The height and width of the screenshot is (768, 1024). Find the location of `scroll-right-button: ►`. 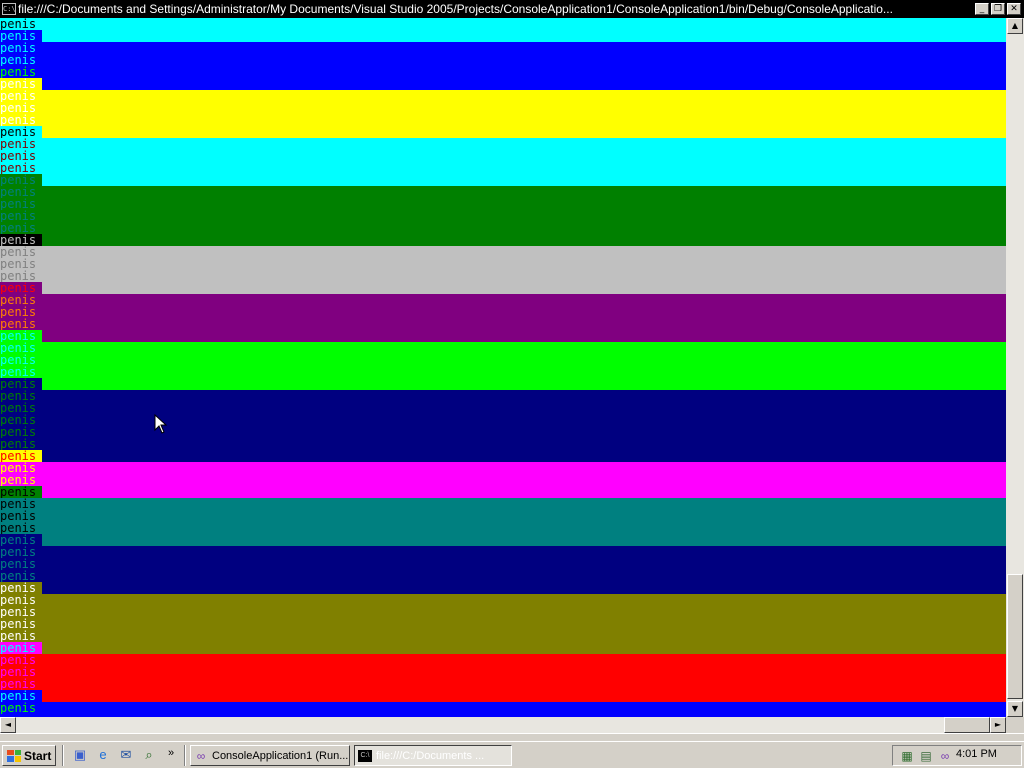

scroll-right-button: ► is located at coordinates (998, 725).